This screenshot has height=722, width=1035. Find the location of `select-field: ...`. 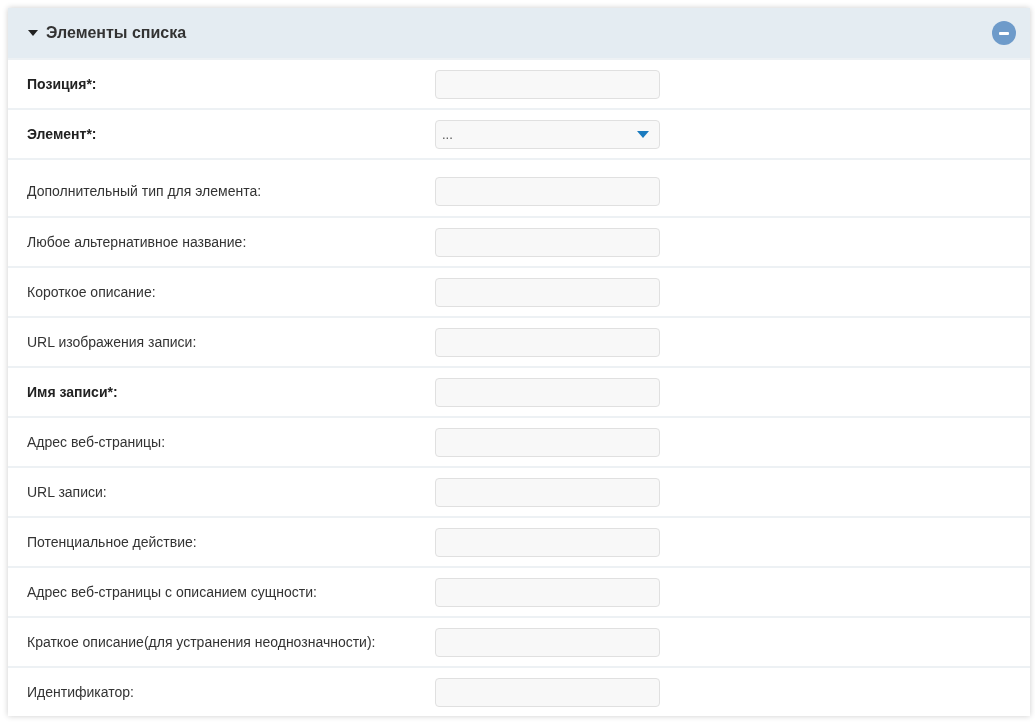

select-field: ... is located at coordinates (547, 134).